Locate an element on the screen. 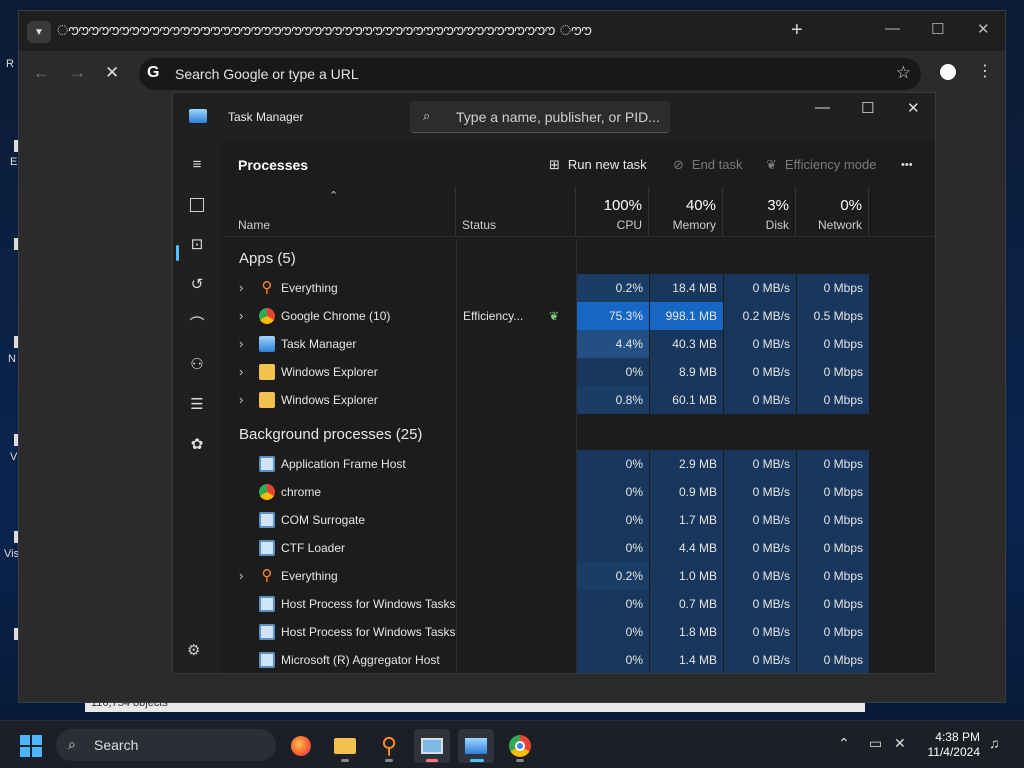  show-hidden-icons-chevron-icon: ⌃ is located at coordinates (844, 743).